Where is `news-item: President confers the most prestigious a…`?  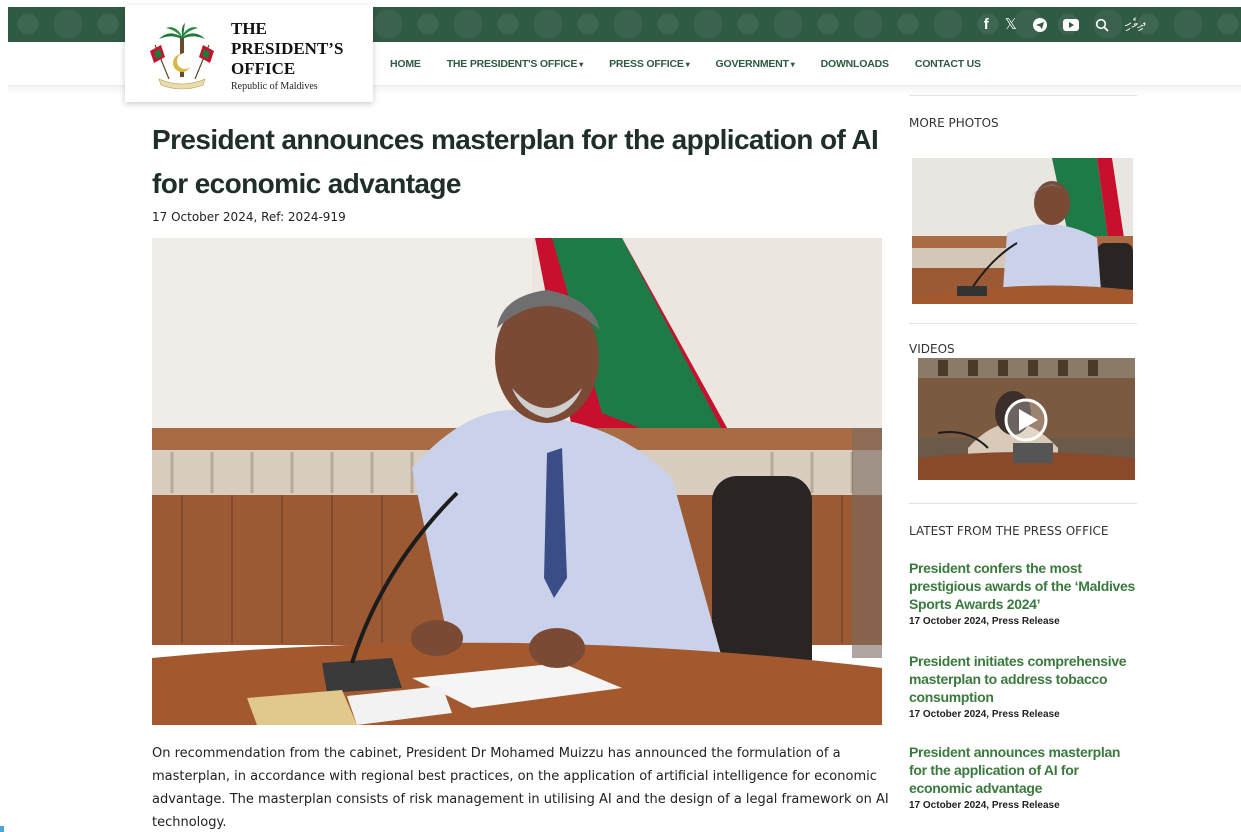
news-item: President confers the most prestigious a… is located at coordinates (1024, 593).